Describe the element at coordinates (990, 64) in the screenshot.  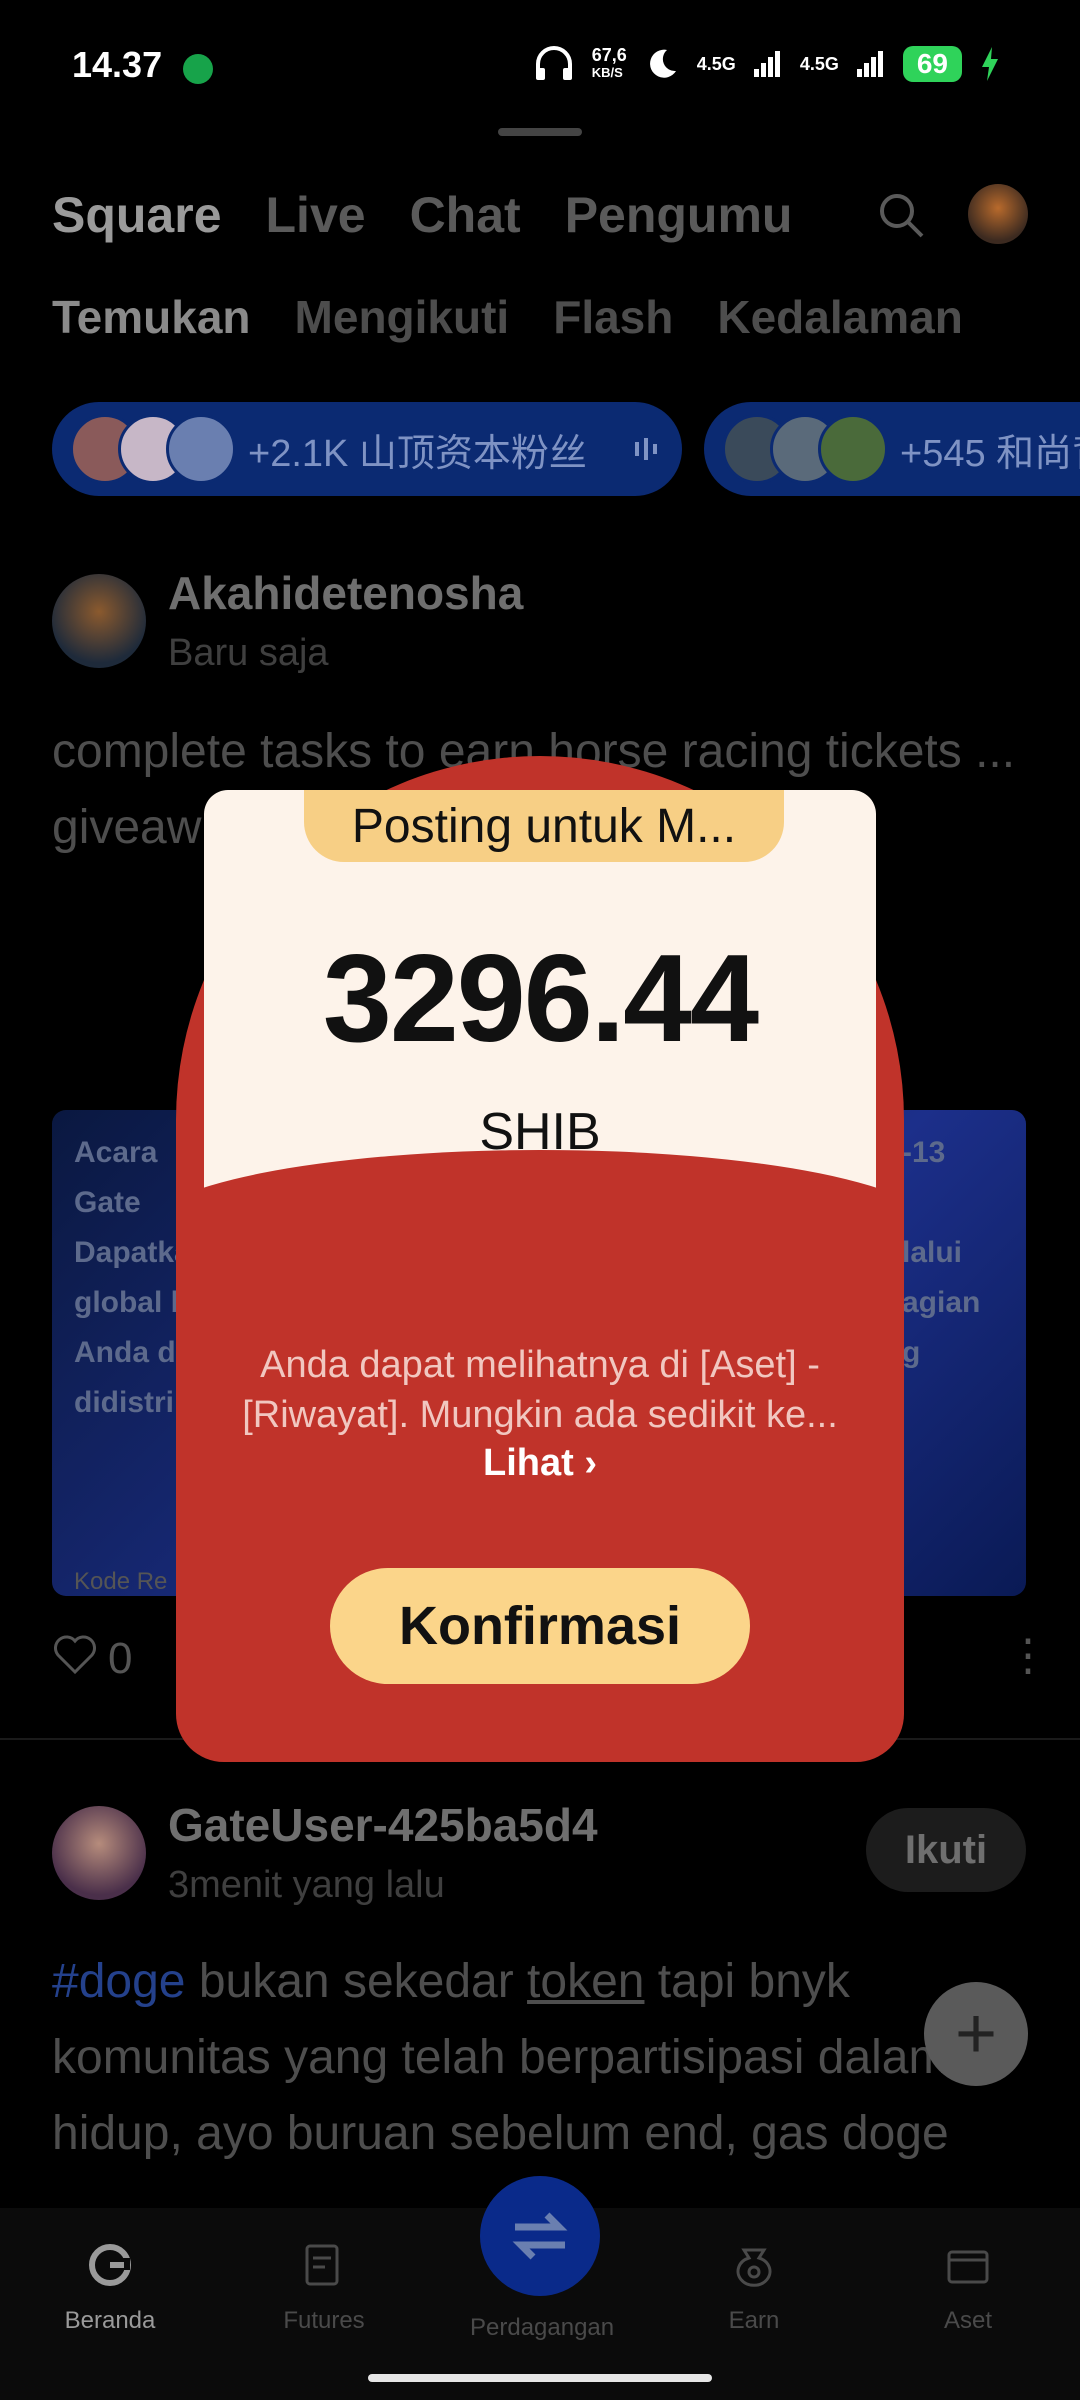
I see `charging-icon` at that location.